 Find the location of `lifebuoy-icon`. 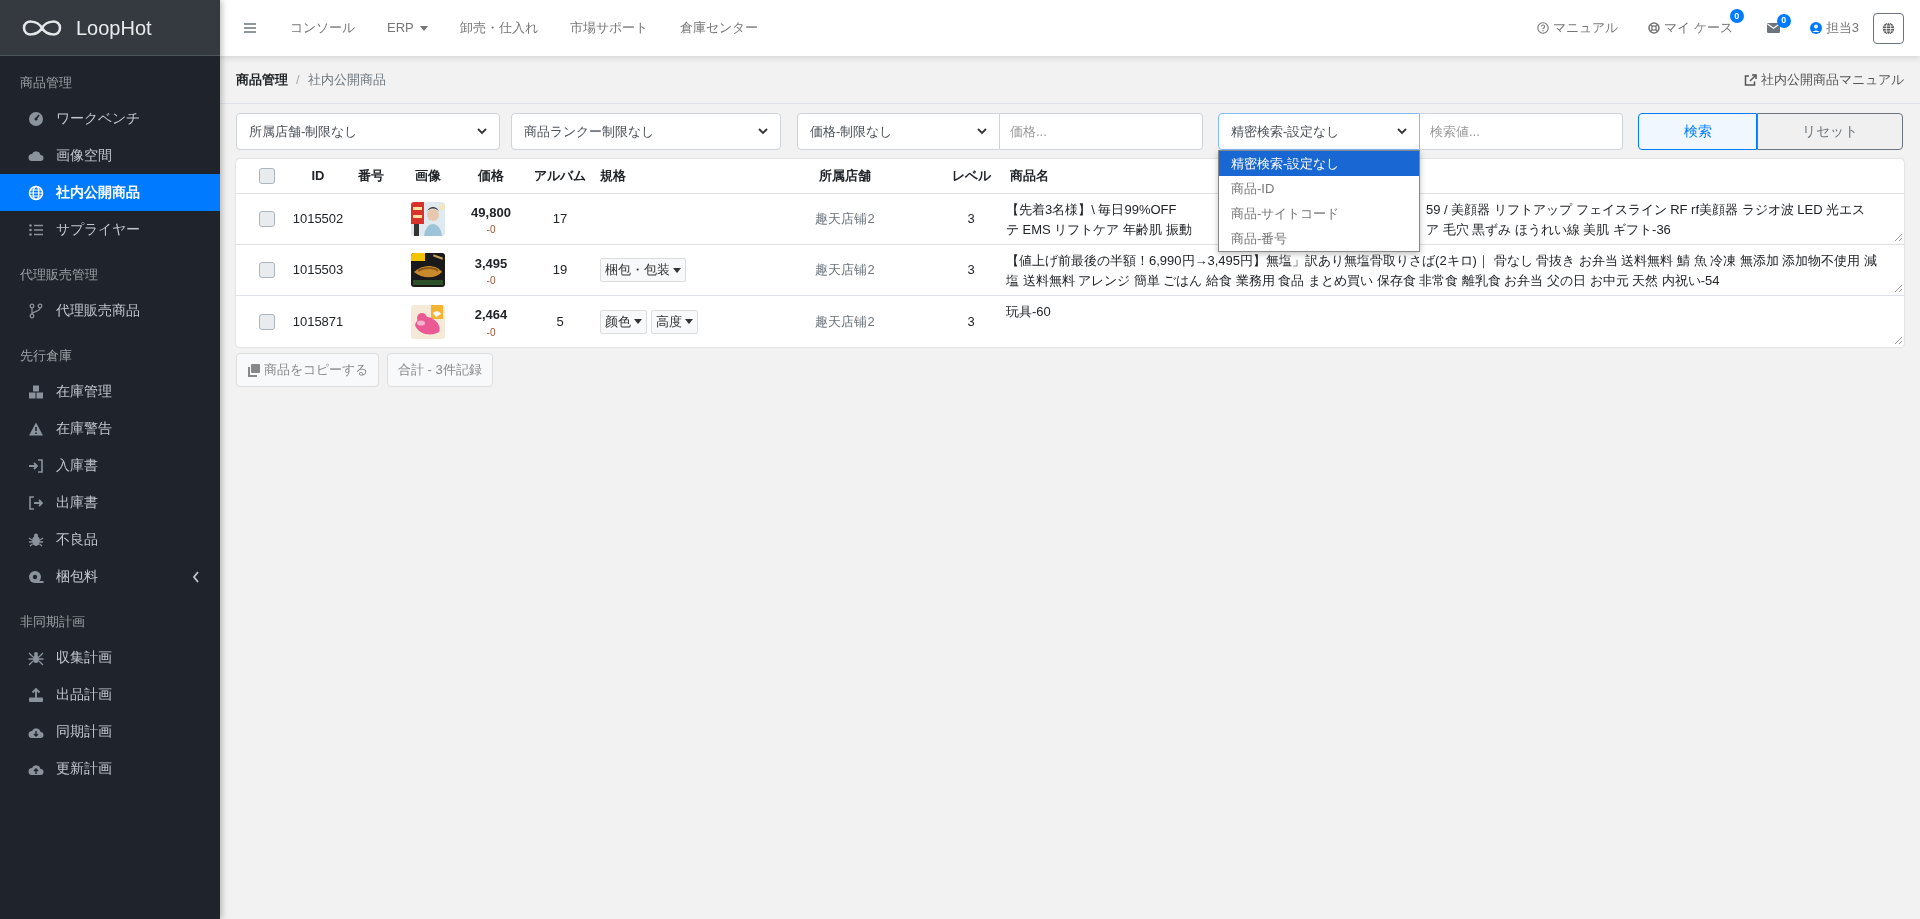

lifebuoy-icon is located at coordinates (1654, 28).